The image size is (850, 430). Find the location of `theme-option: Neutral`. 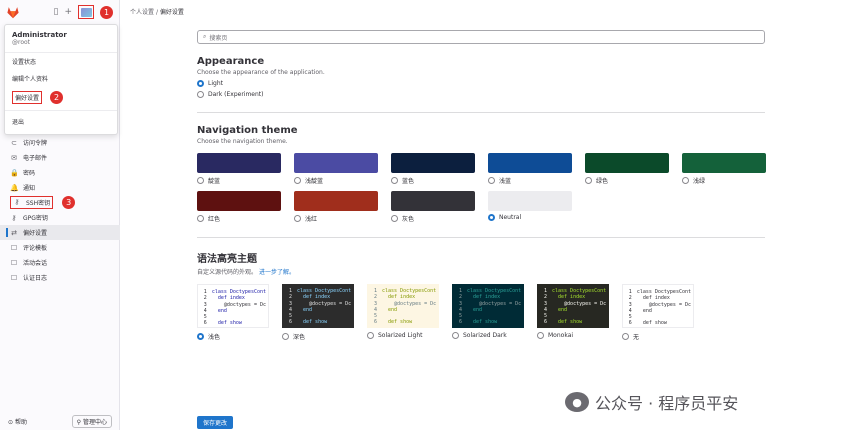

theme-option: Neutral is located at coordinates (530, 207).